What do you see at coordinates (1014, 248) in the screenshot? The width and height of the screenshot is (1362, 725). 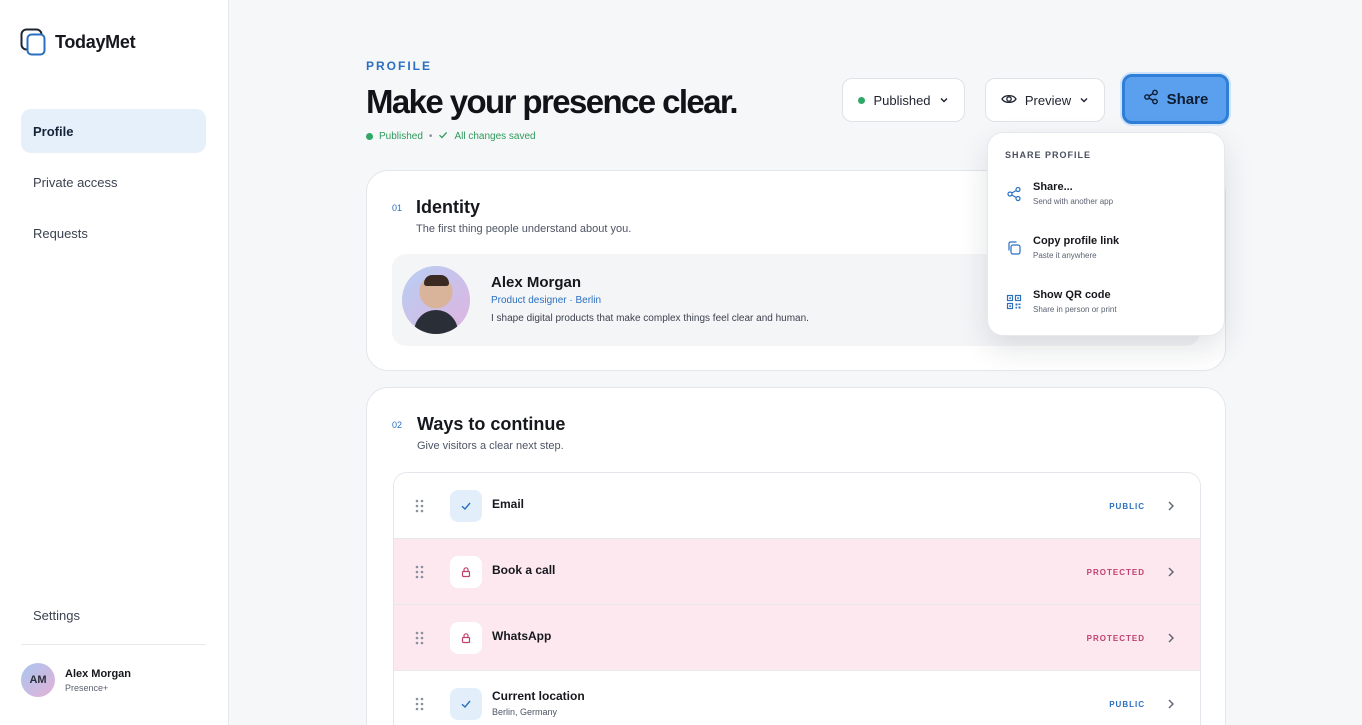 I see `copy-icon` at bounding box center [1014, 248].